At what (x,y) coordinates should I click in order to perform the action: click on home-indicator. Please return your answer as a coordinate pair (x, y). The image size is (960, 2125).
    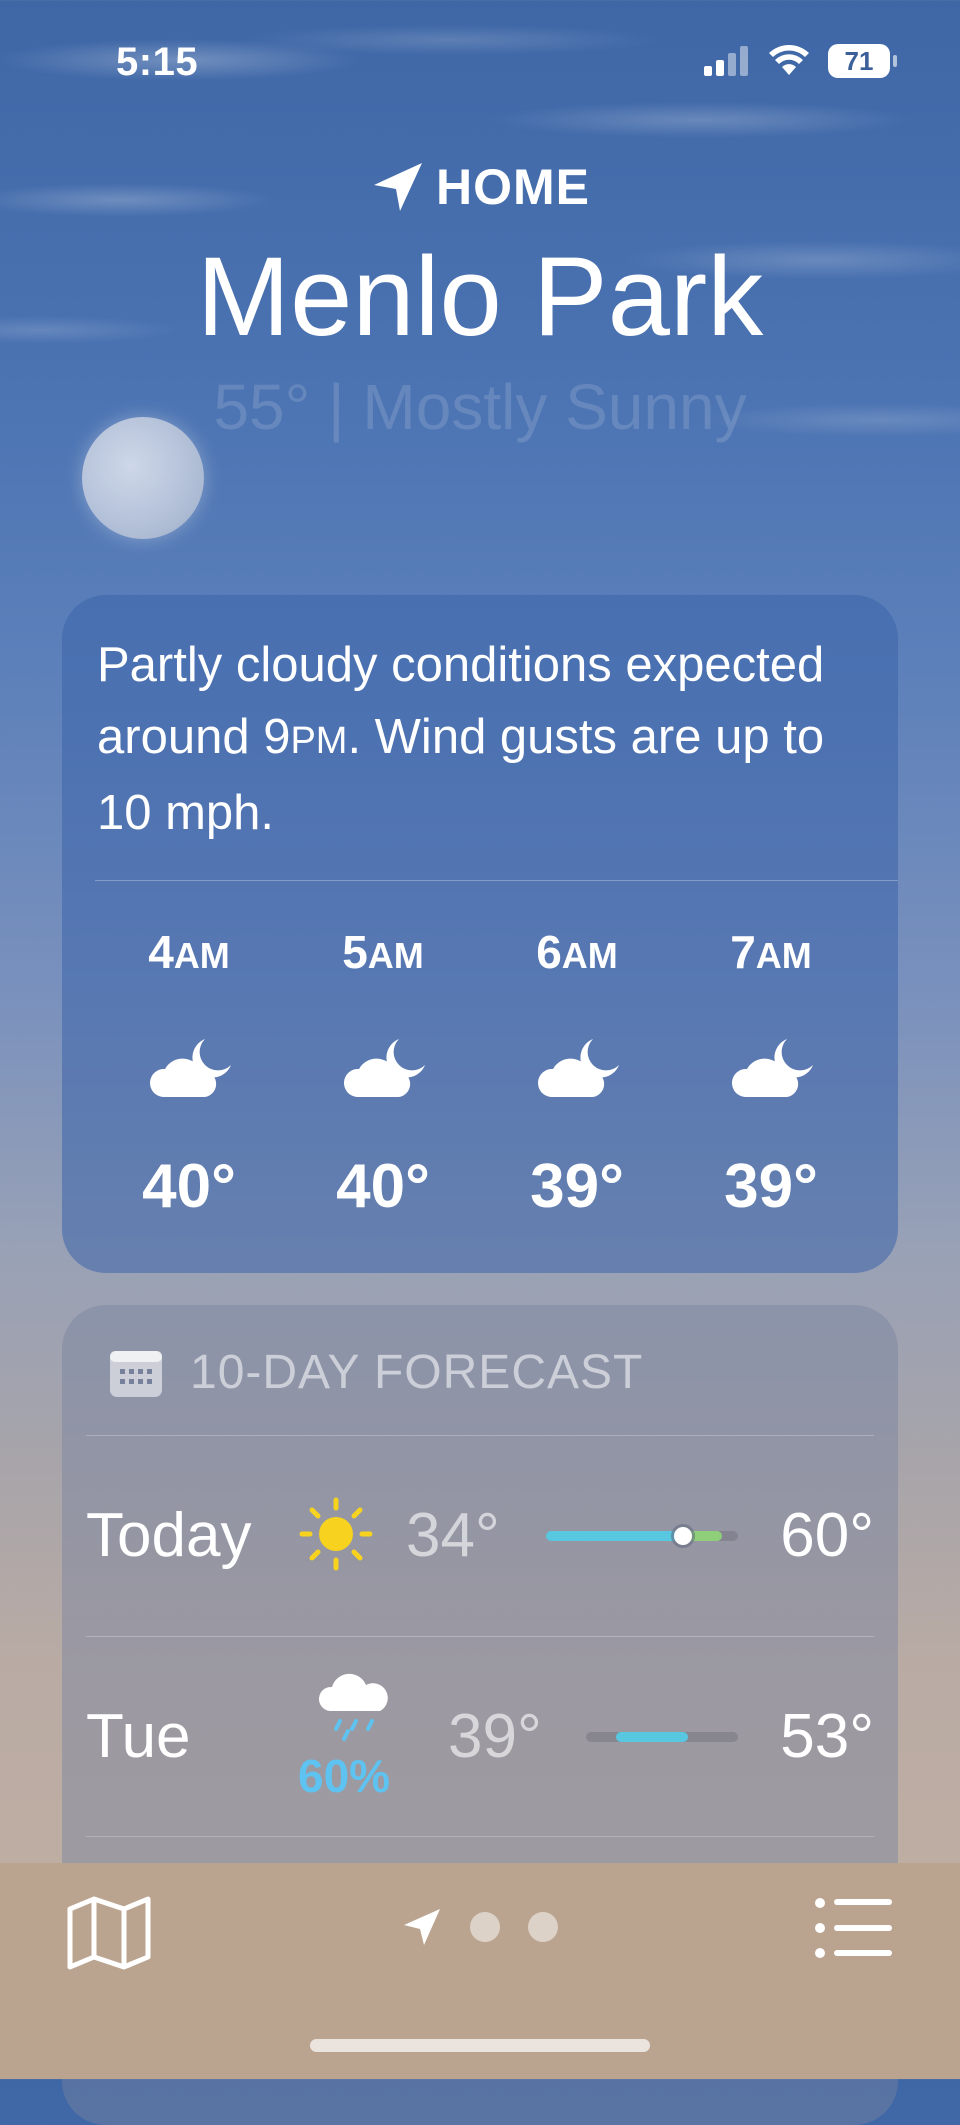
    Looking at the image, I should click on (480, 2045).